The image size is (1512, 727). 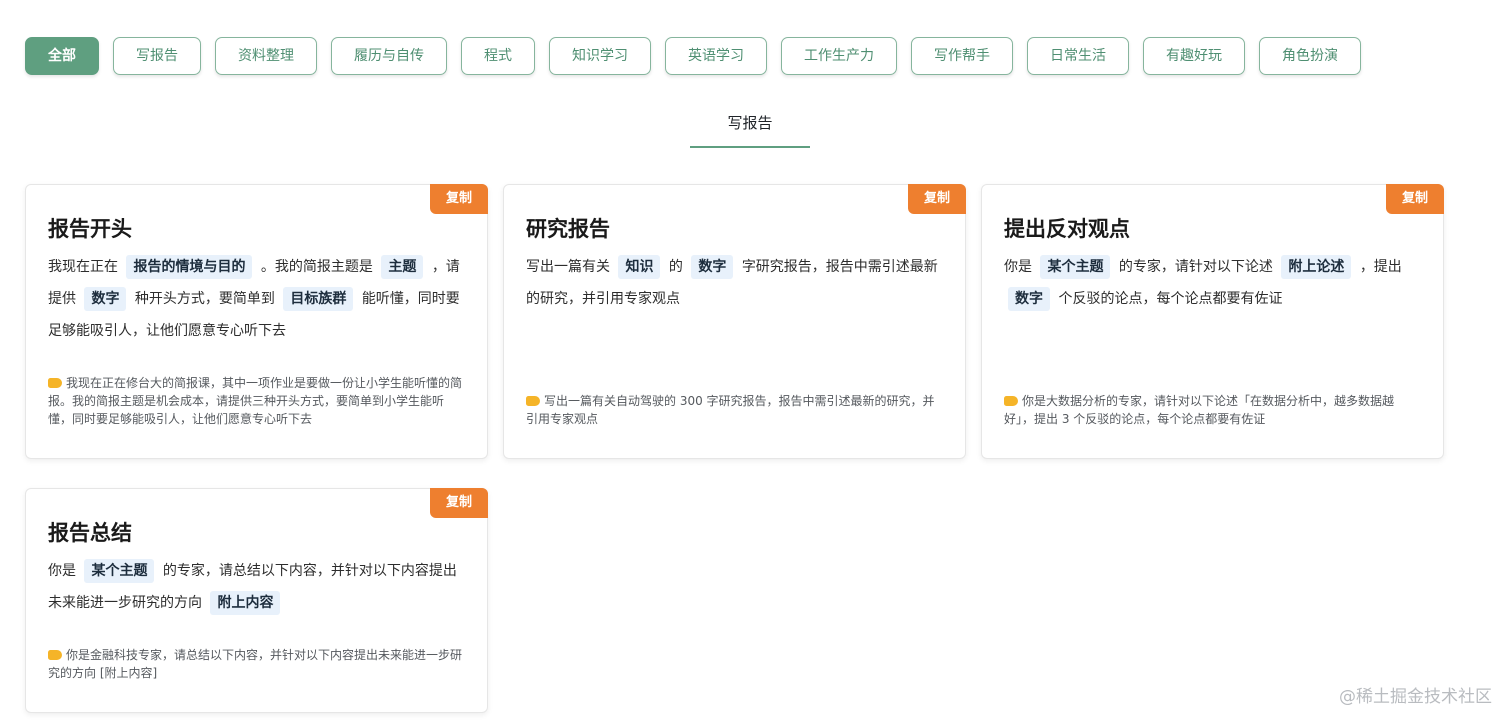 What do you see at coordinates (1170, 299) in the screenshot?
I see `prompt-text: 个反驳的论点，每个论点都要有佐证` at bounding box center [1170, 299].